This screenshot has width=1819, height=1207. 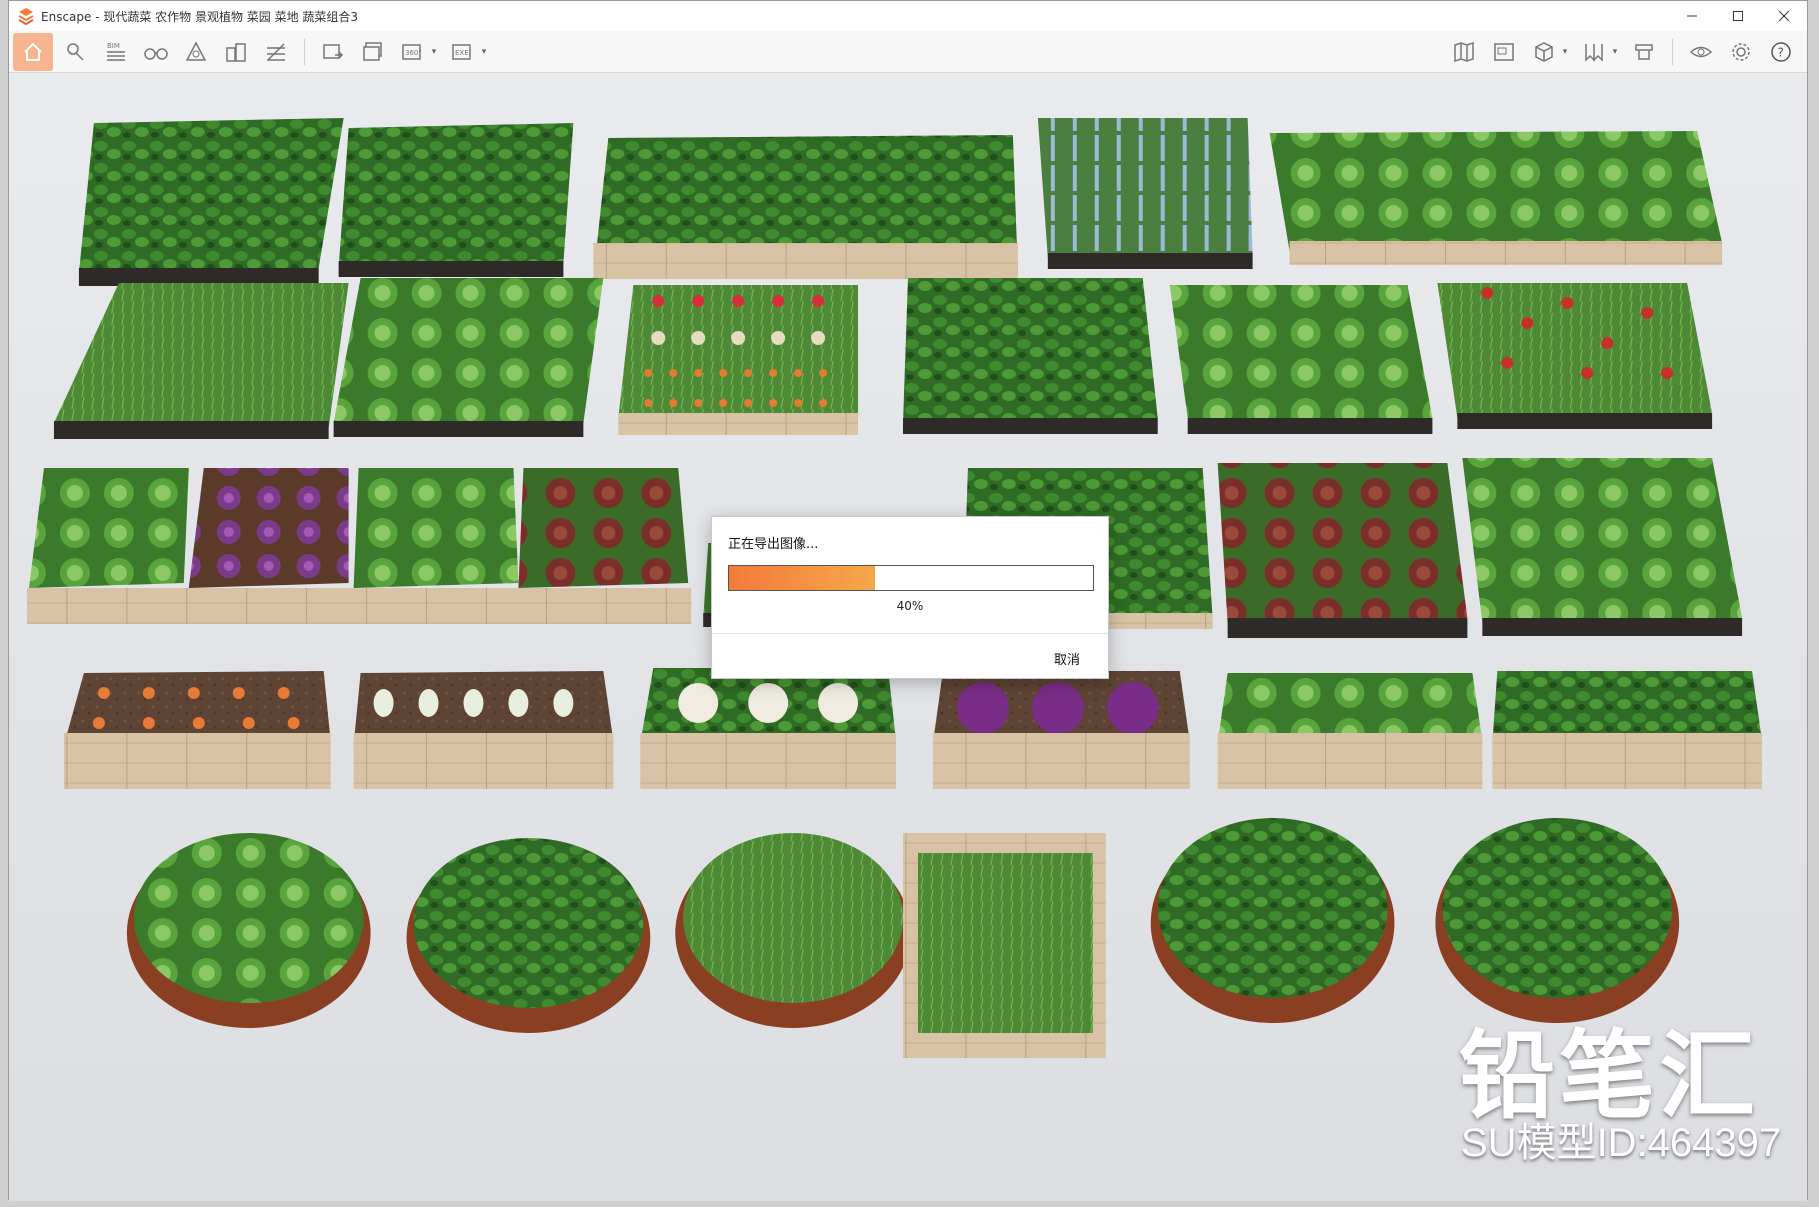 I want to click on gear-icon, so click(x=1741, y=52).